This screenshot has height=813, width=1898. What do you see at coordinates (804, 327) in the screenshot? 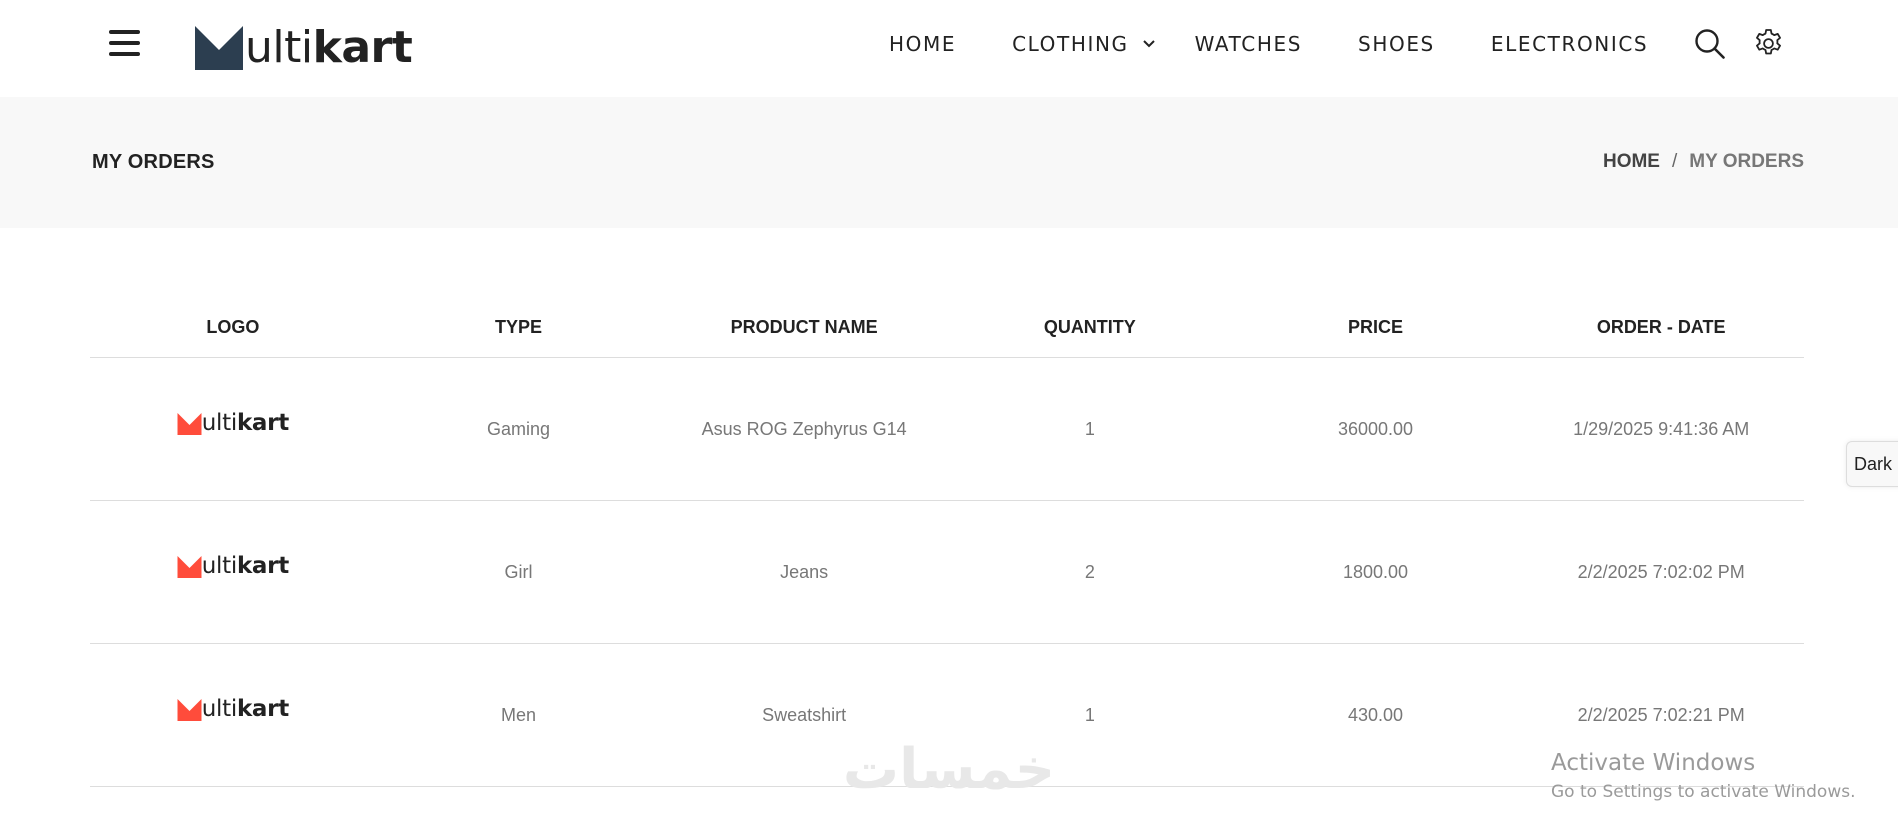
I see `column-header-product-name: PRODUCT NAME` at bounding box center [804, 327].